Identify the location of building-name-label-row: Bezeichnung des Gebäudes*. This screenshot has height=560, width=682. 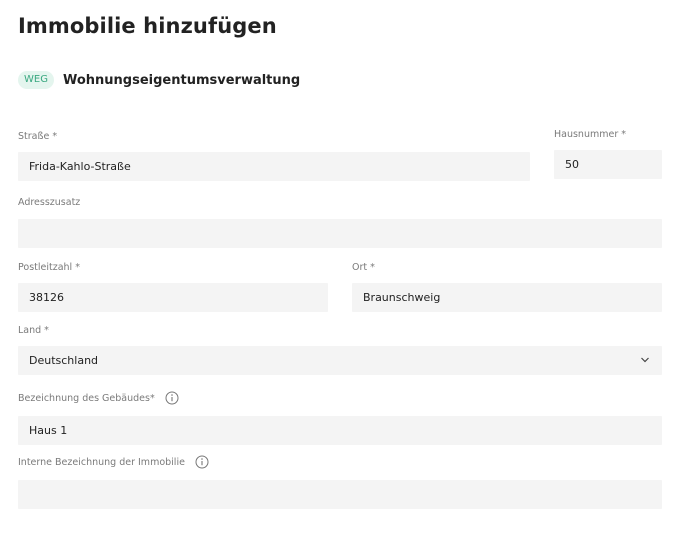
(98, 398).